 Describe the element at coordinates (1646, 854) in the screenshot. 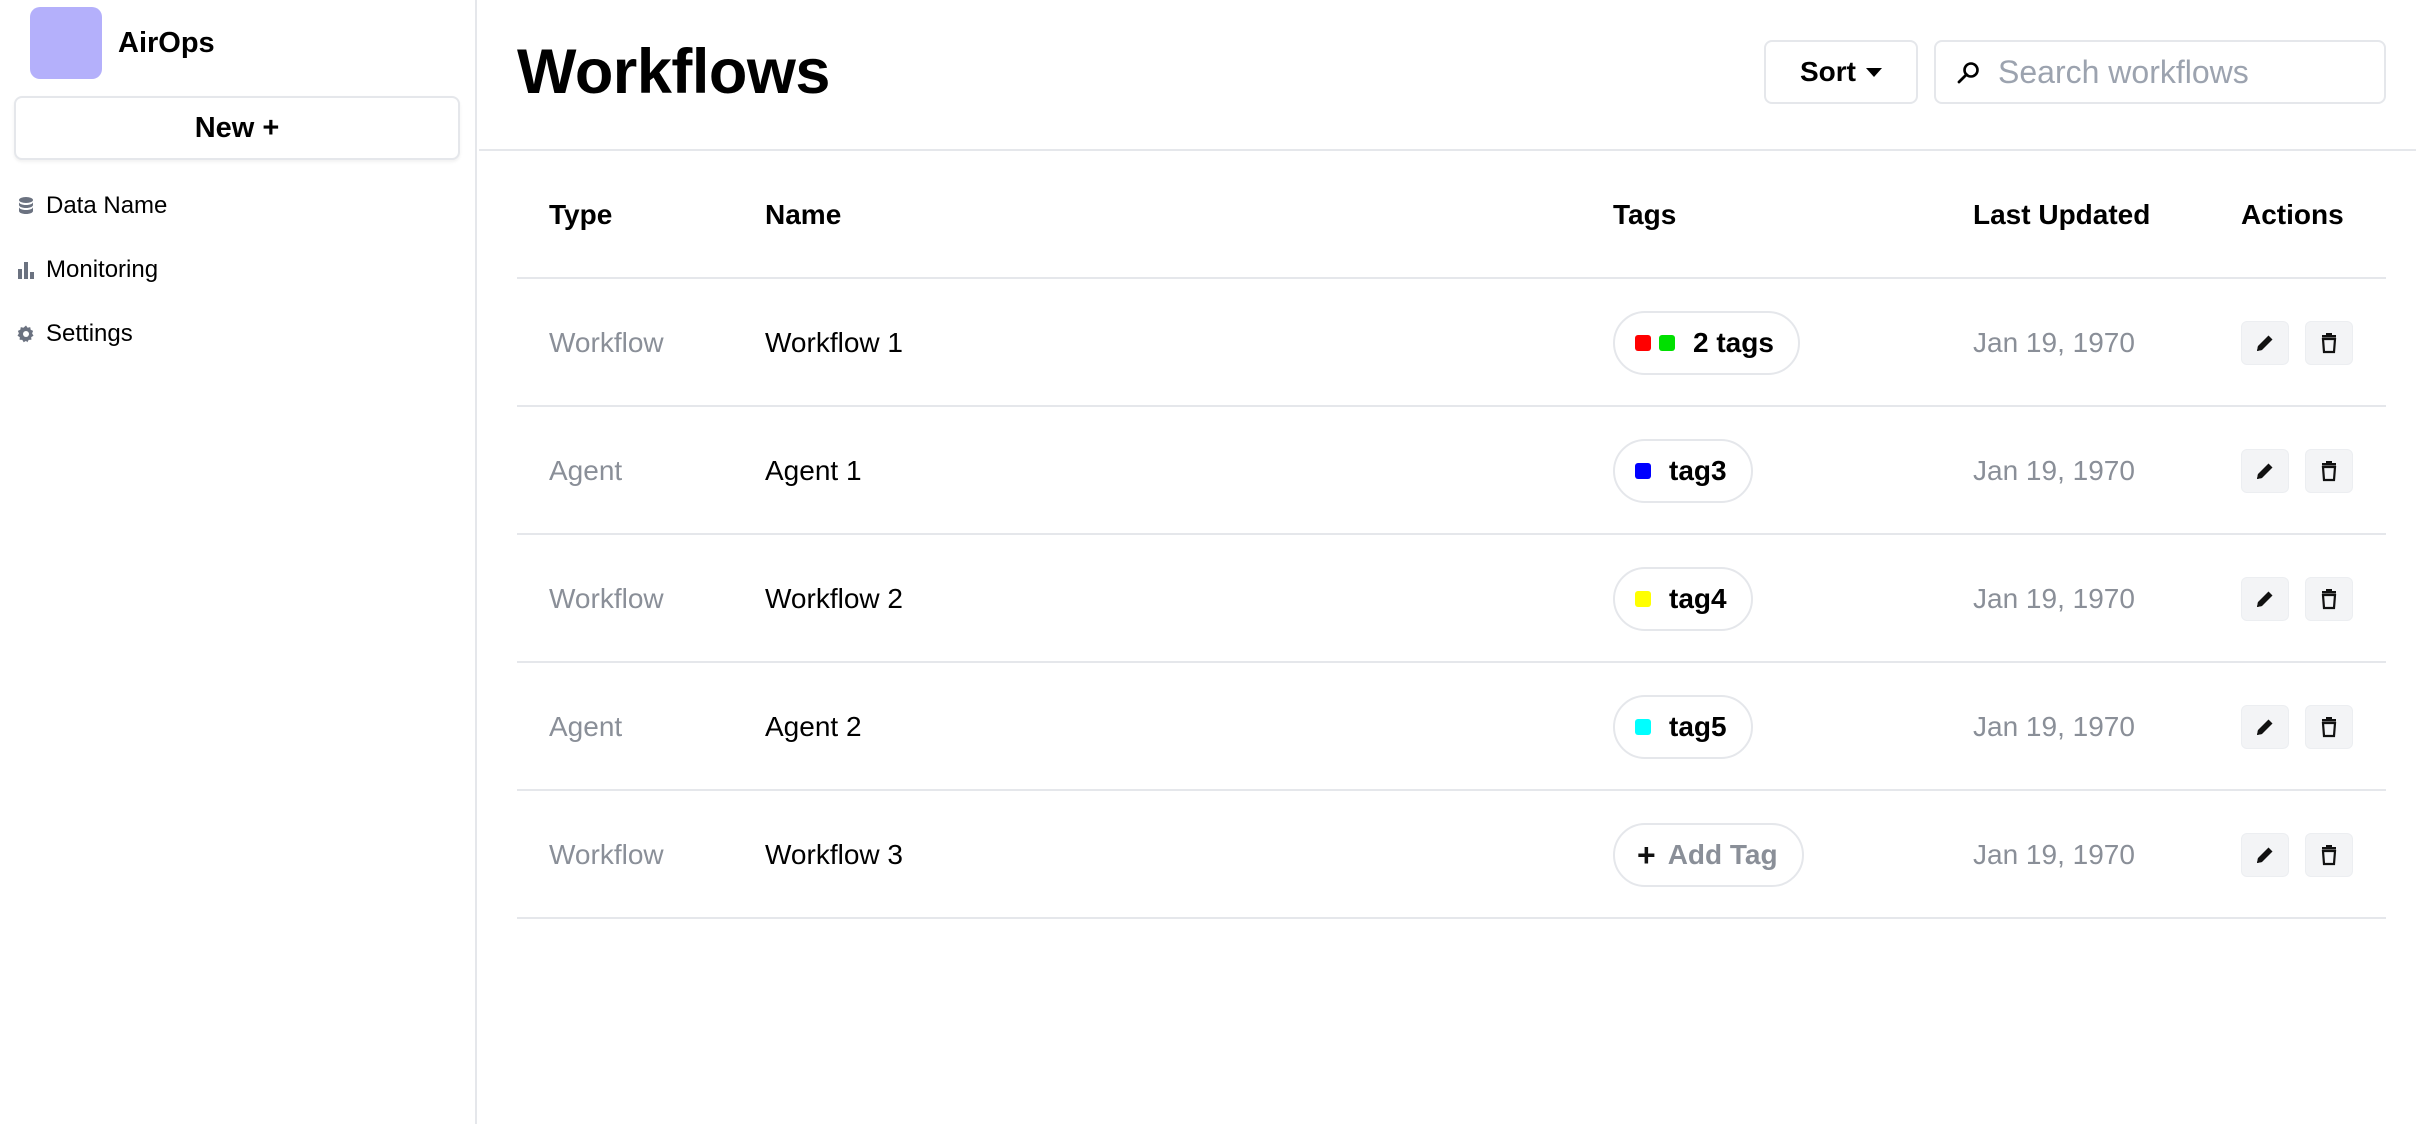

I see `plus-icon: +` at that location.